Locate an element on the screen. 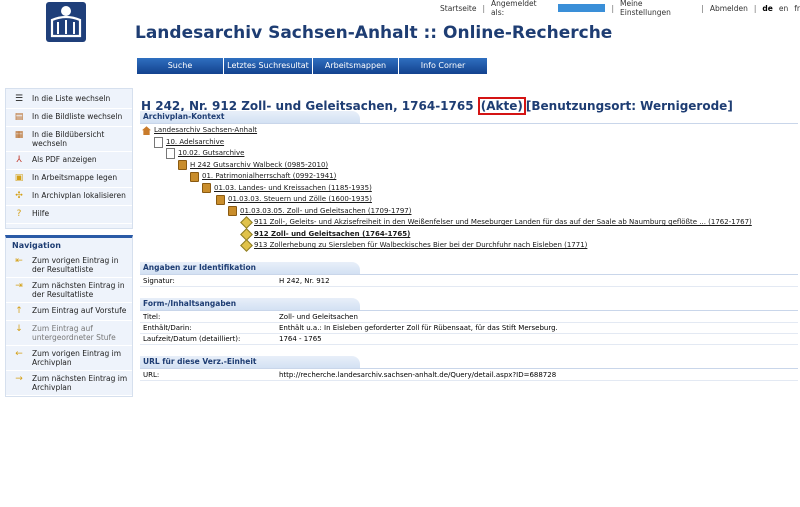 The height and width of the screenshot is (507, 800). field-label: URL: is located at coordinates (151, 375).